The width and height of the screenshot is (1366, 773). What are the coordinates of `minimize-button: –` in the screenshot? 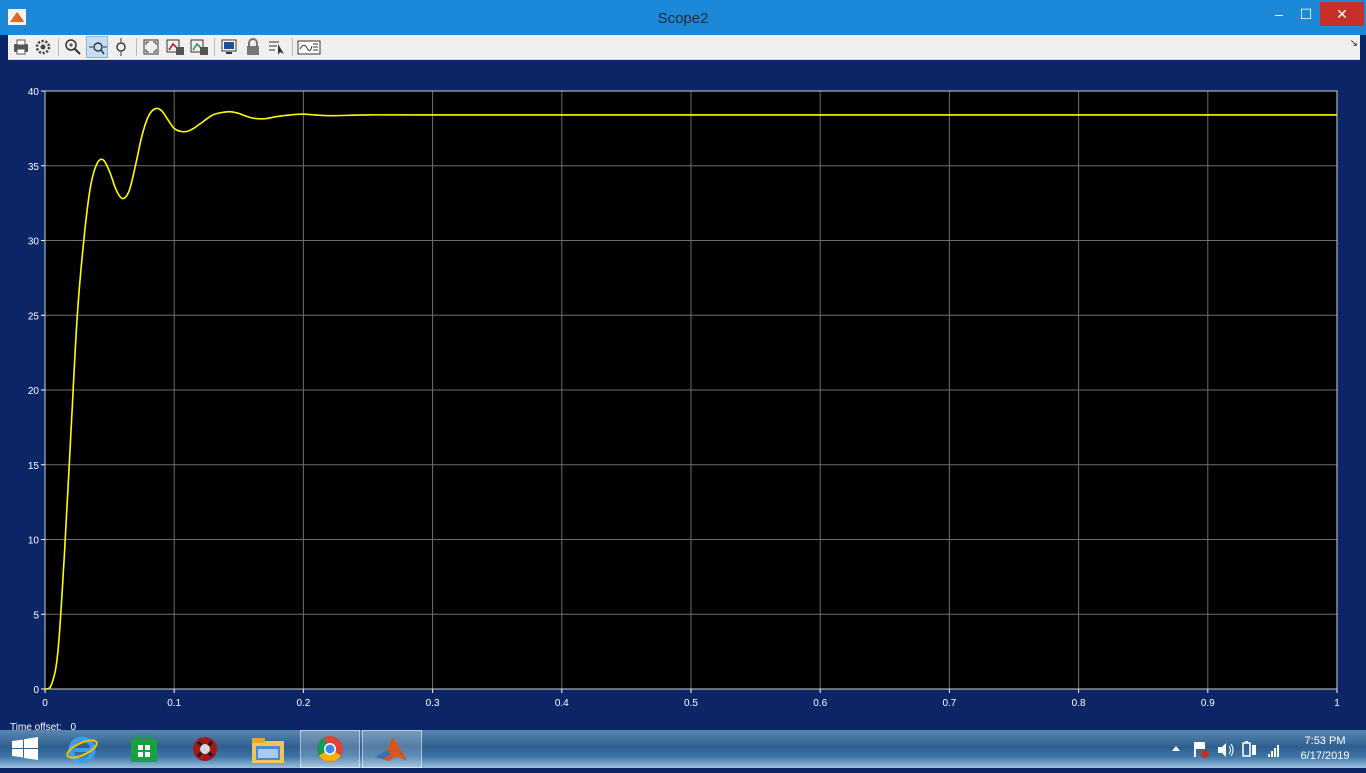 It's located at (1279, 14).